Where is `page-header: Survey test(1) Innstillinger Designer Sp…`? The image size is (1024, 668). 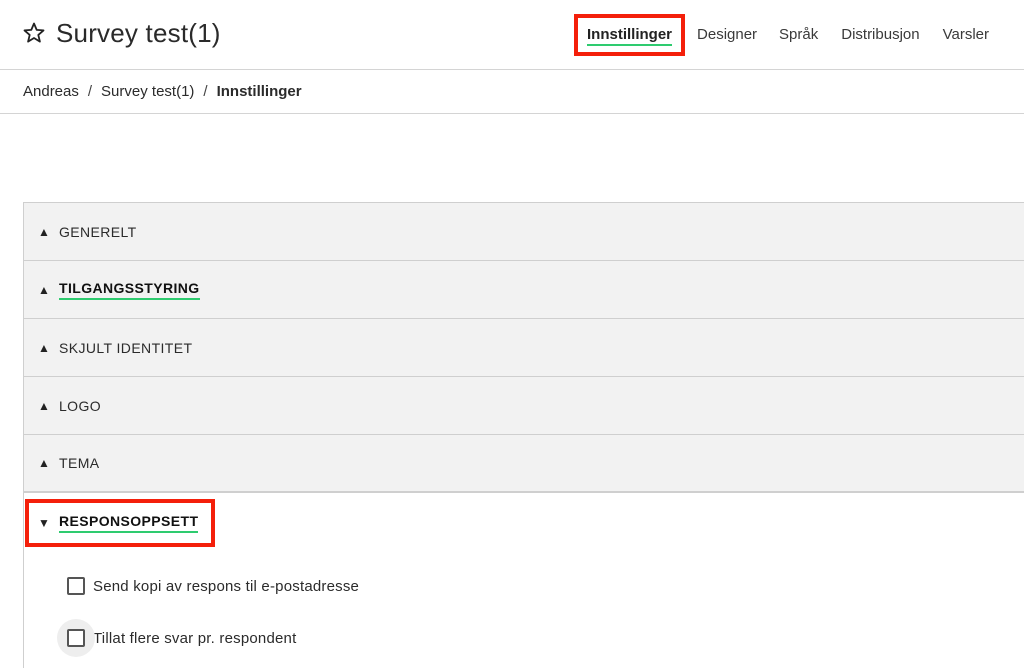 page-header: Survey test(1) Innstillinger Designer Sp… is located at coordinates (512, 35).